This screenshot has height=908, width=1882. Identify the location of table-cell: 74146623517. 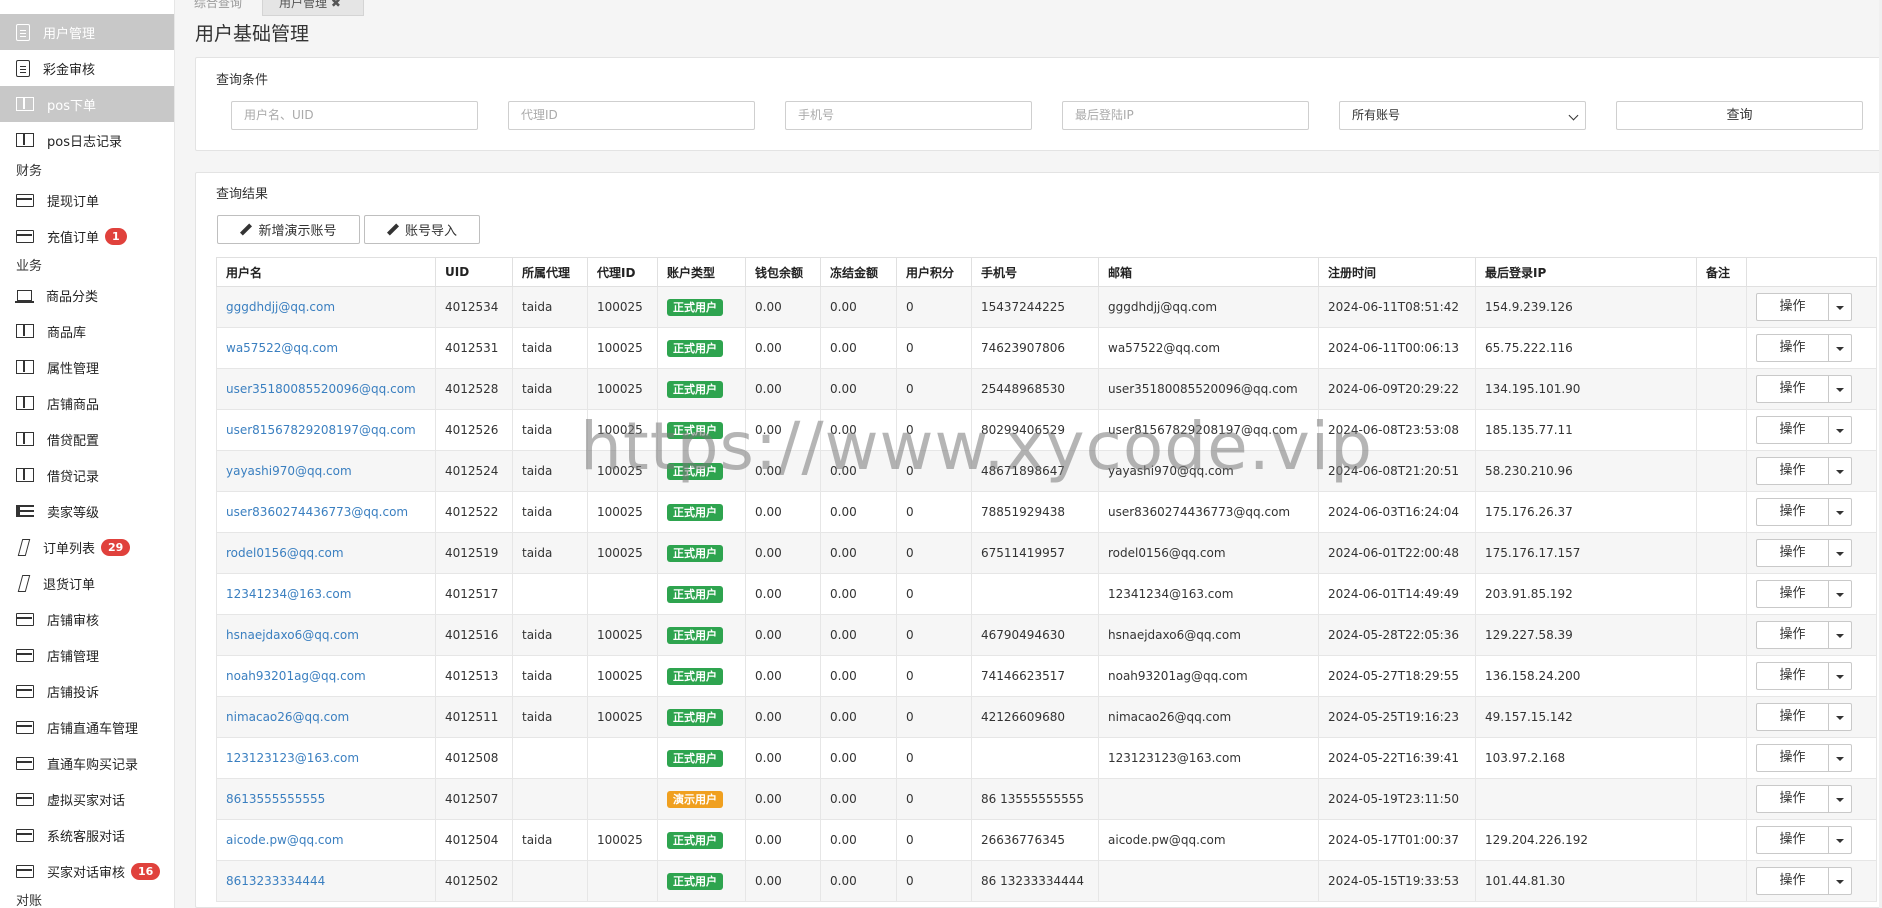
(1035, 676).